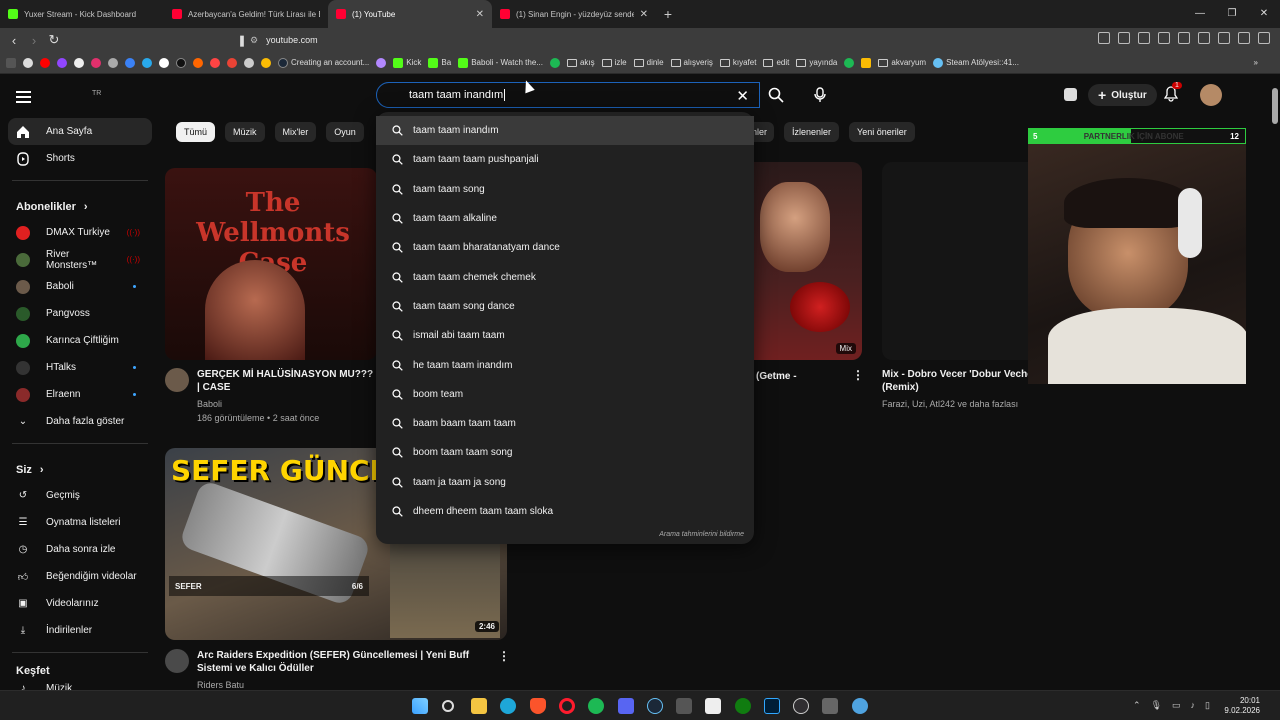 The width and height of the screenshot is (1280, 720). I want to click on sidebar-item-watch-later: ◷ Daha sonra izle, so click(80, 549).